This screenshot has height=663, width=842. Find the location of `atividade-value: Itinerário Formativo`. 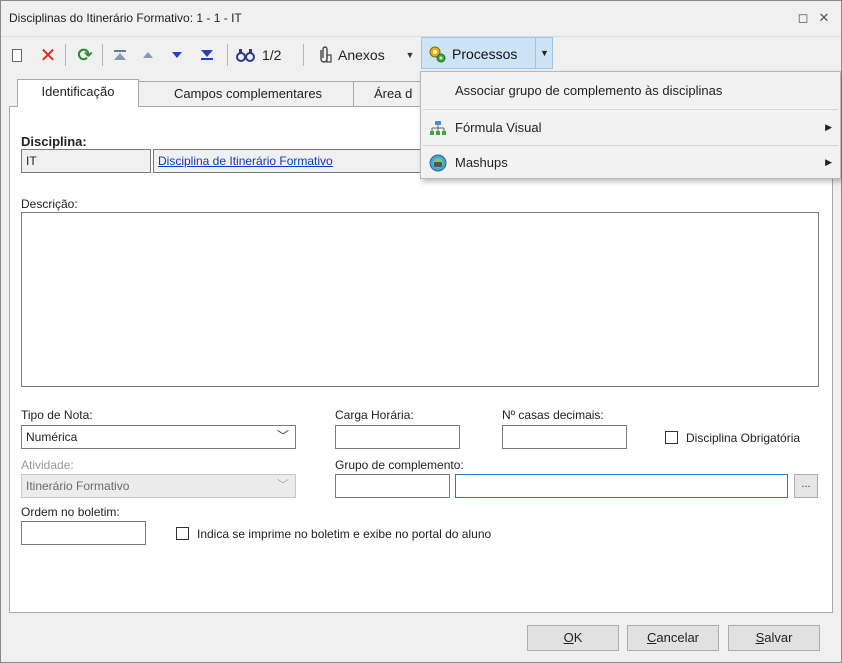

atividade-value: Itinerário Formativo is located at coordinates (78, 486).